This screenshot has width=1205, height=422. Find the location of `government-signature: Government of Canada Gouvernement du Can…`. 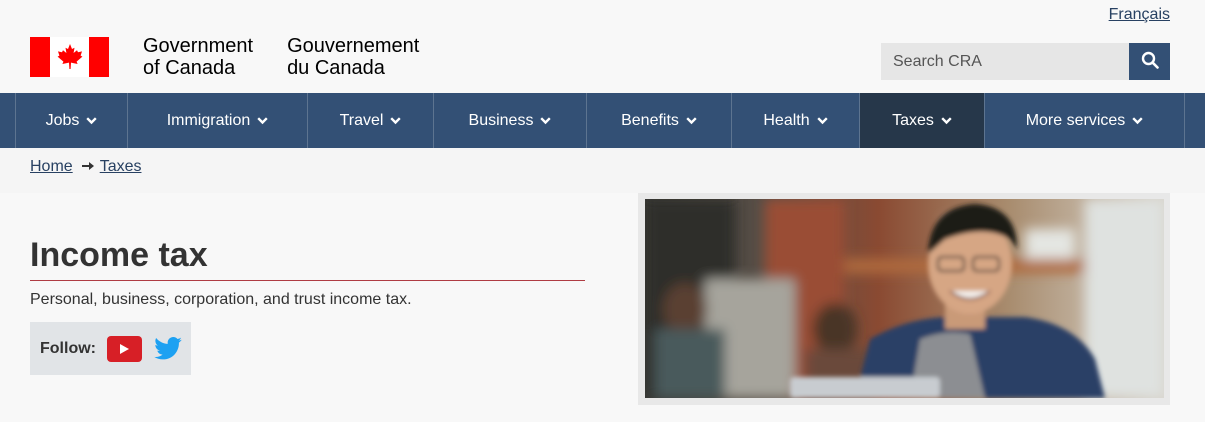

government-signature: Government of Canada Gouvernement du Can… is located at coordinates (224, 57).